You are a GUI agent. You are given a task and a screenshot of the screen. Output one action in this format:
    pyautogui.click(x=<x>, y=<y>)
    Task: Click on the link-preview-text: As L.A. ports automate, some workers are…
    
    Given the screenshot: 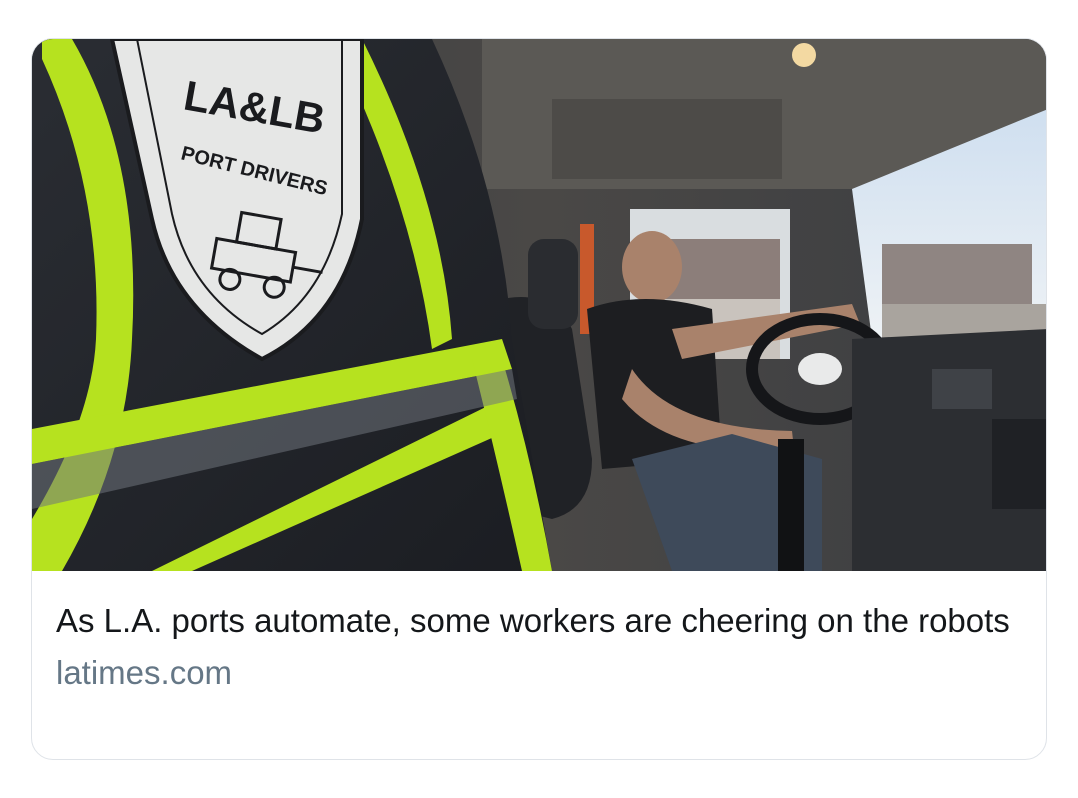 What is the action you would take?
    pyautogui.click(x=541, y=646)
    